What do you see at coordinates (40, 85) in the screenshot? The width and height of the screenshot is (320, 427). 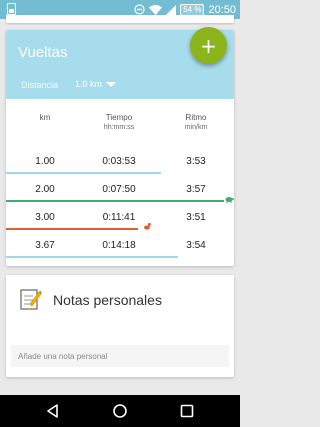 I see `distance-label: Distancia` at bounding box center [40, 85].